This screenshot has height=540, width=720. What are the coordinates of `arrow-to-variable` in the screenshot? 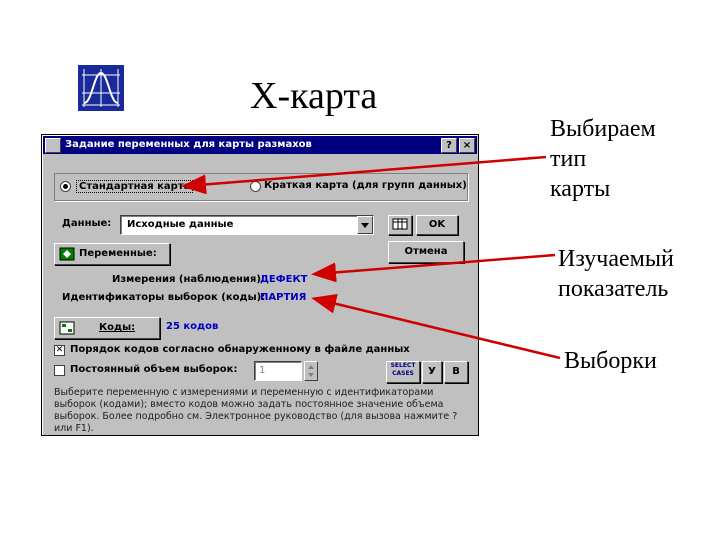 It's located at (433, 268).